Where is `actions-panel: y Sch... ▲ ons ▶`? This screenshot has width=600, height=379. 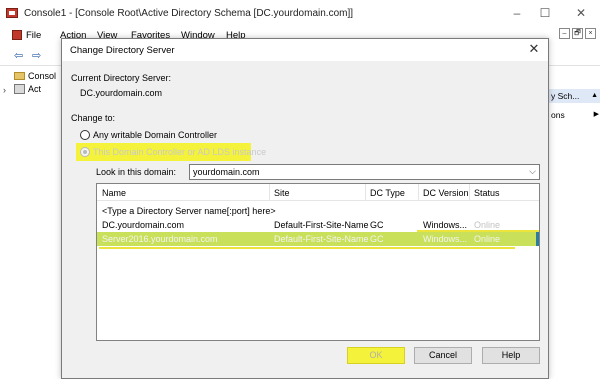 actions-panel: y Sch... ▲ ons ▶ is located at coordinates (574, 222).